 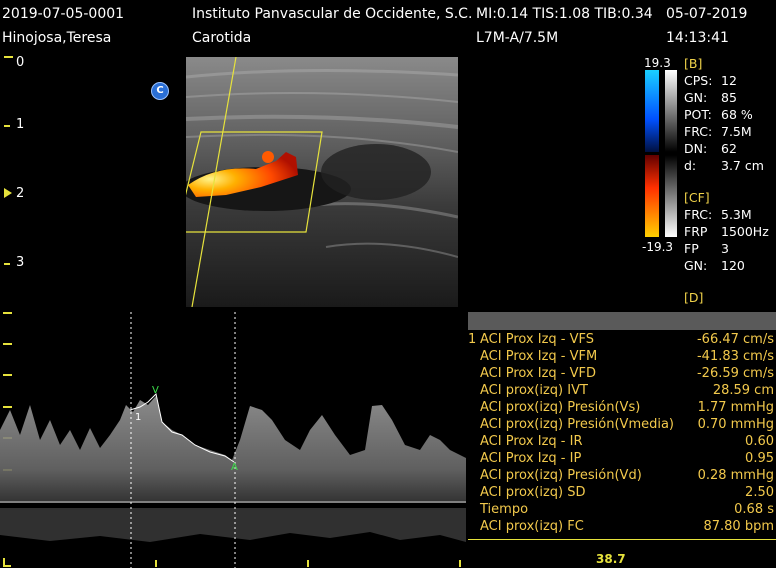 I want to click on measurement-divider, so click(x=622, y=539).